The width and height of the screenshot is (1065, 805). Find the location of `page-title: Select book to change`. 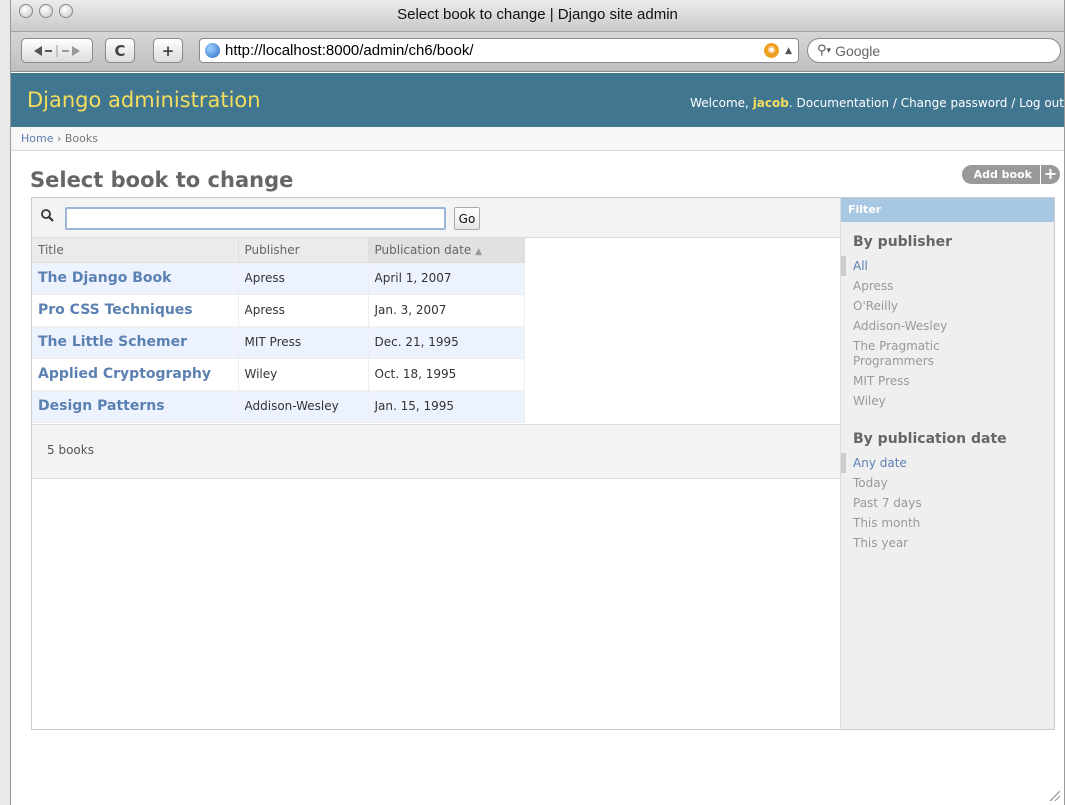

page-title: Select book to change is located at coordinates (162, 180).